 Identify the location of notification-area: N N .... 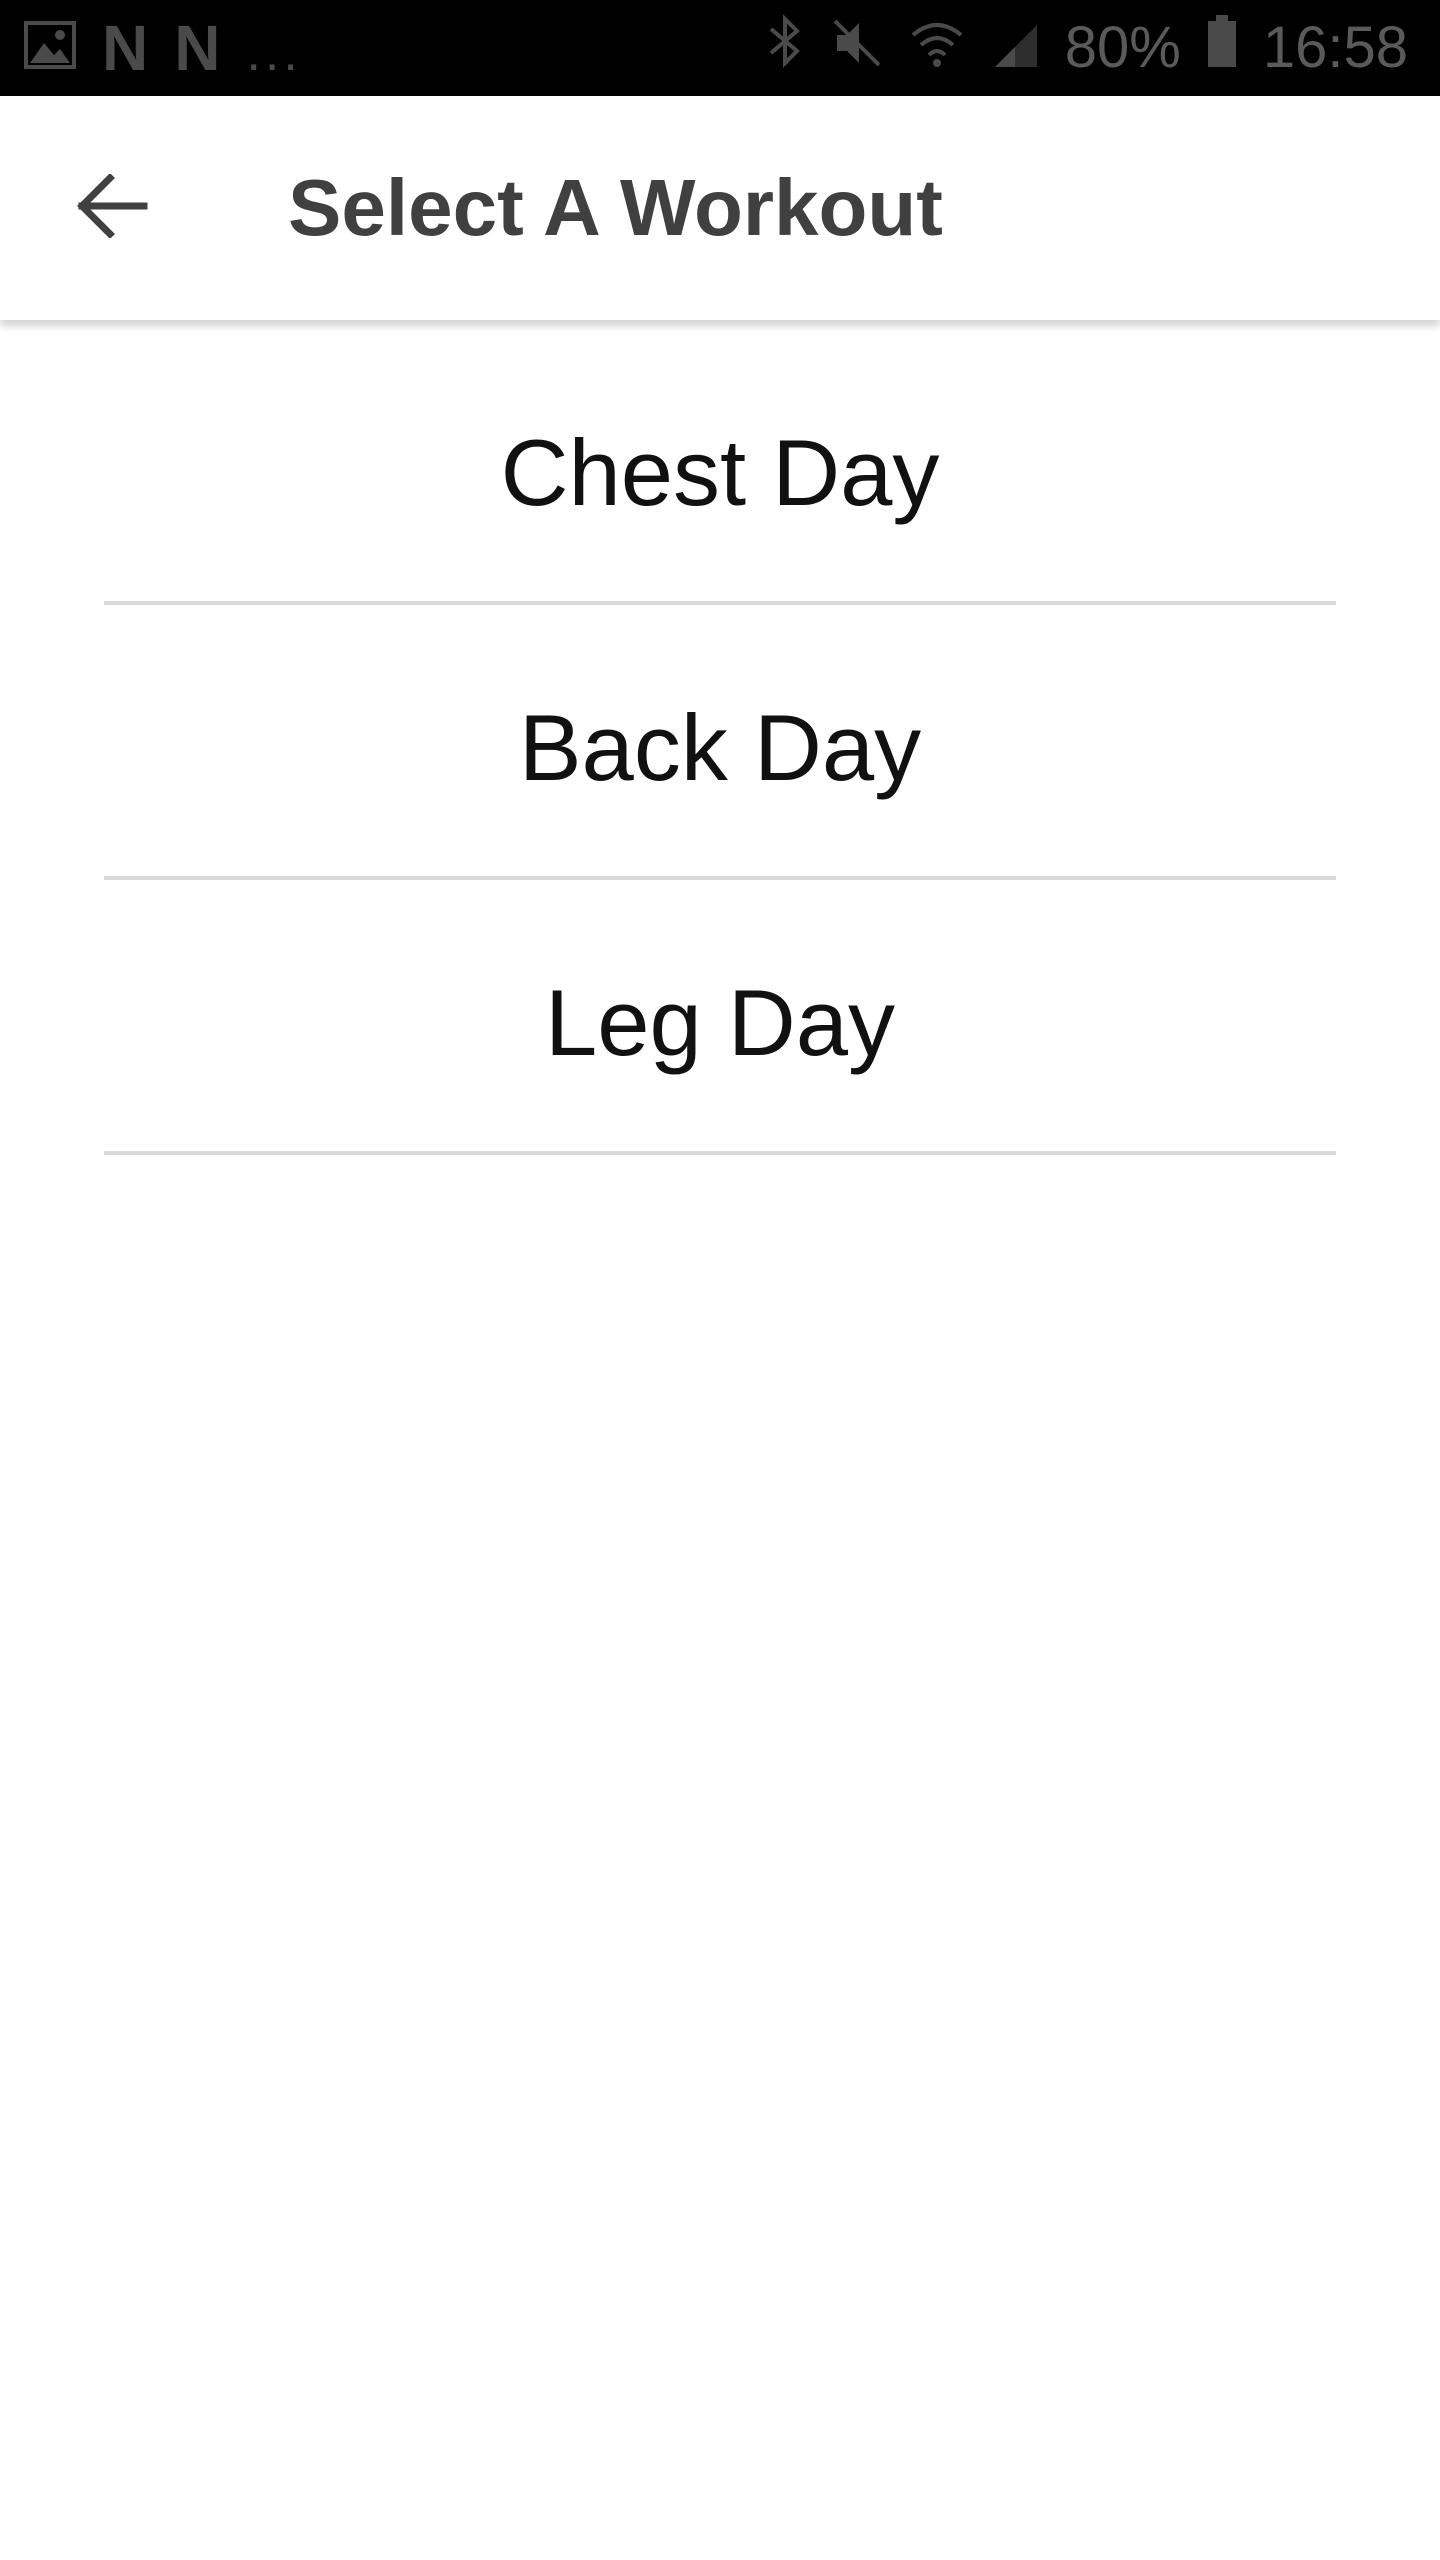
(163, 48).